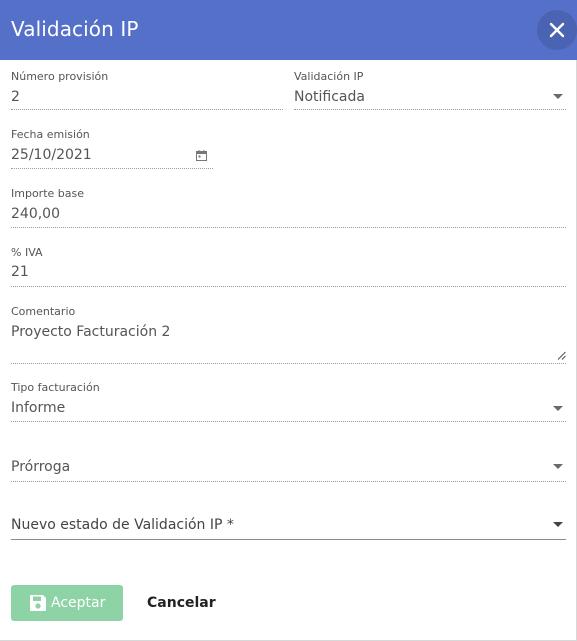  Describe the element at coordinates (329, 76) in the screenshot. I see `validacion-ip-label: Validación IP` at that location.